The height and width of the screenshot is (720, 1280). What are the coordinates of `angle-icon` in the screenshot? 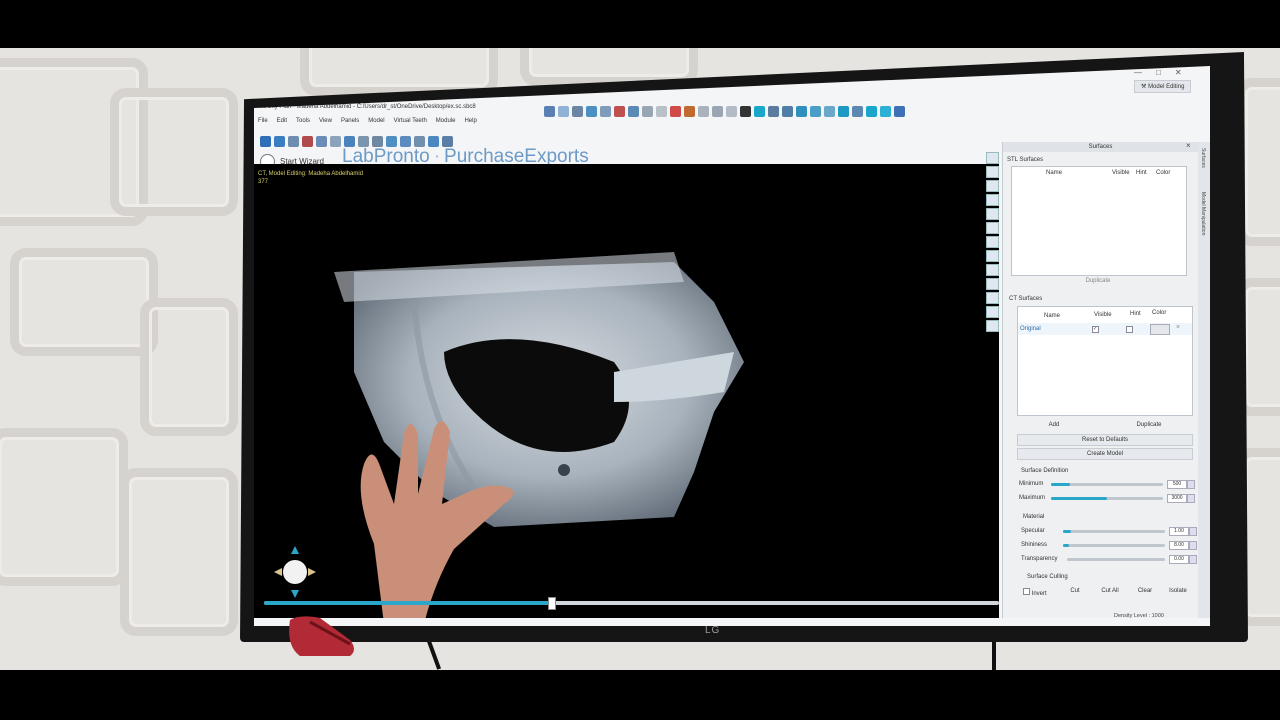 It's located at (647, 111).